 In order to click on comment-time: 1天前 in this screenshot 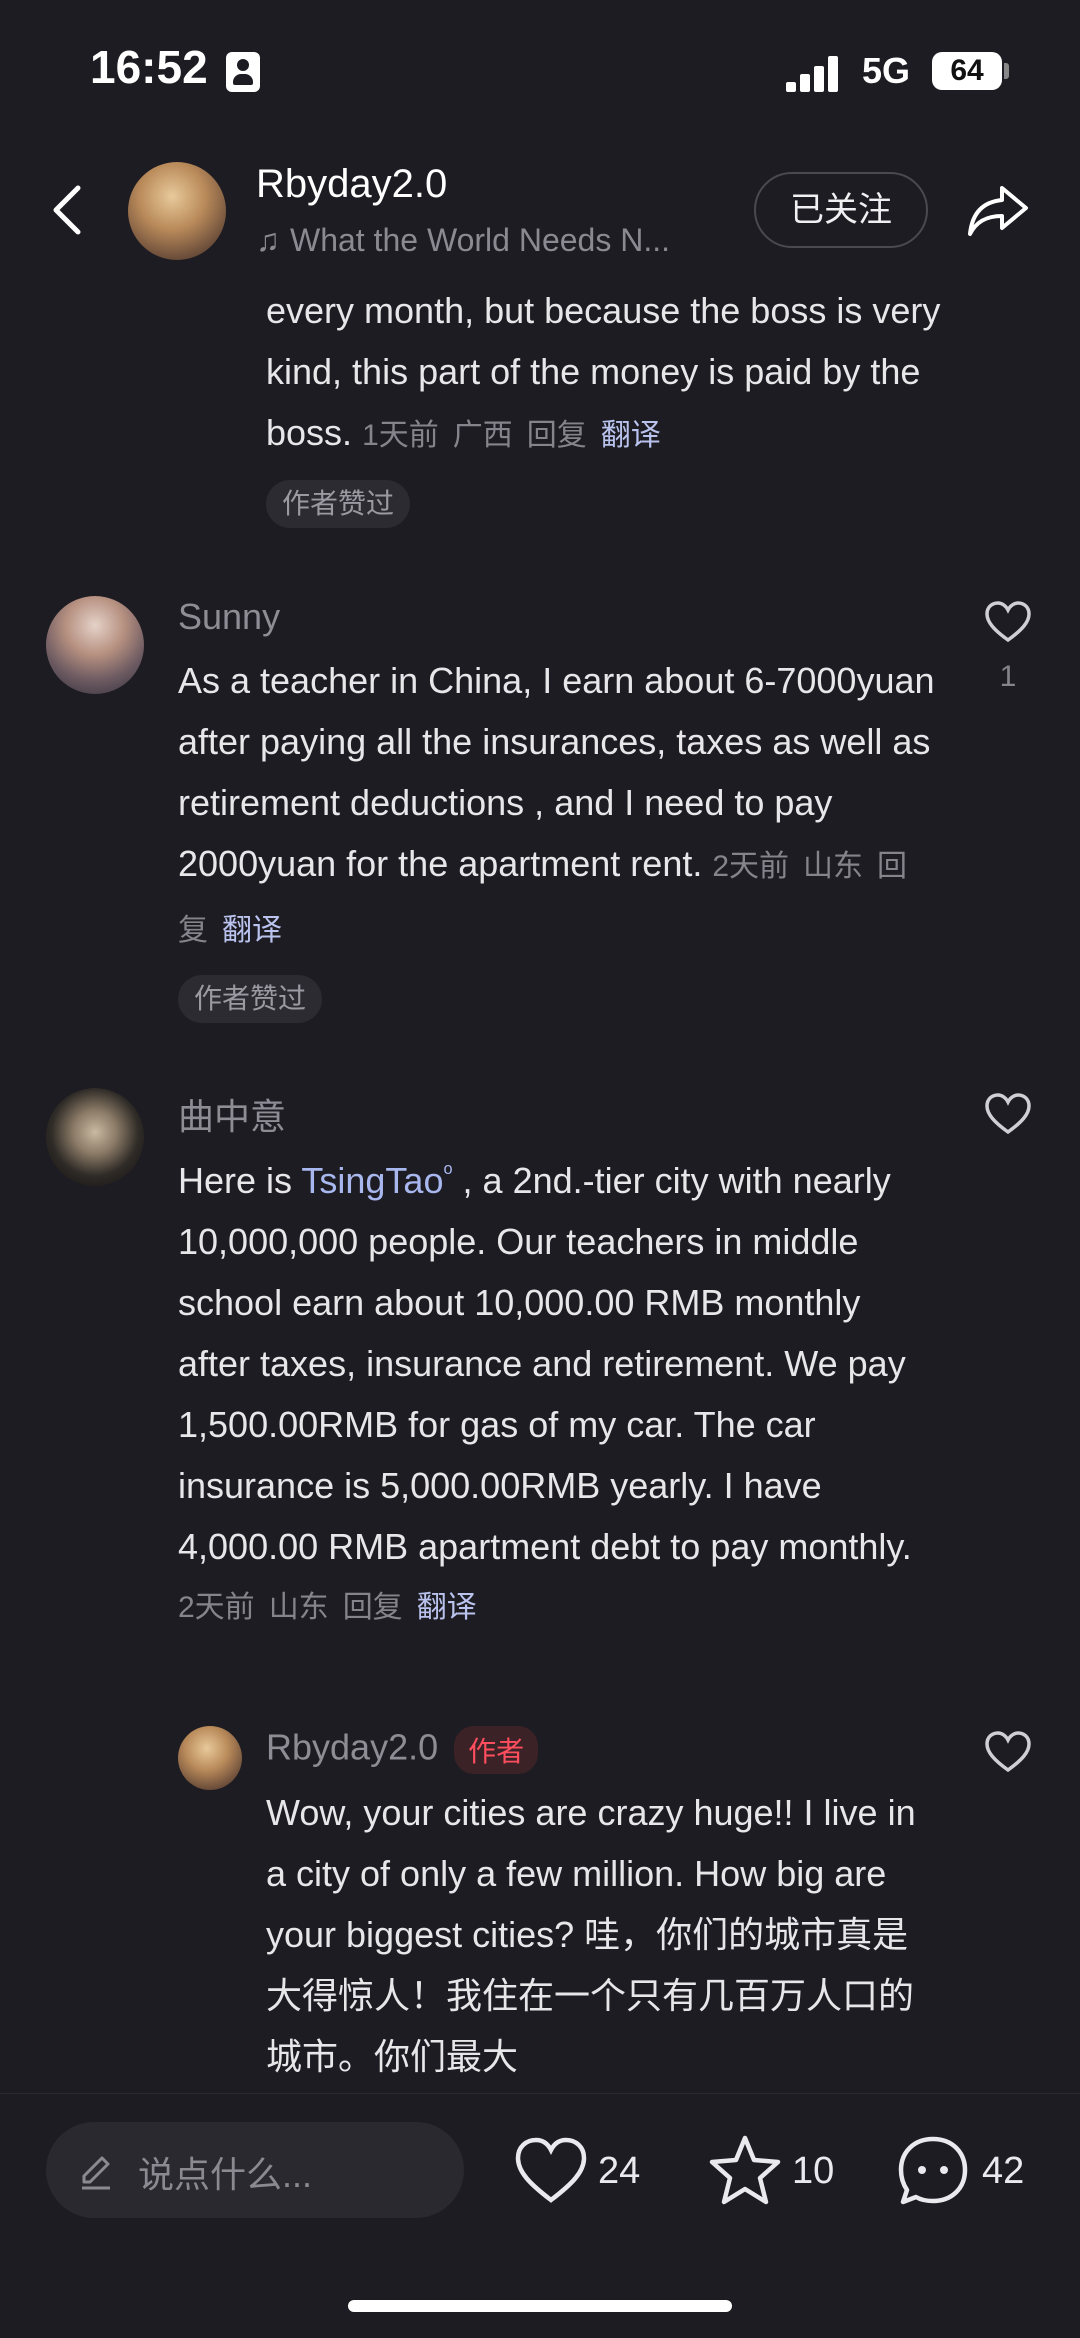, I will do `click(400, 435)`.